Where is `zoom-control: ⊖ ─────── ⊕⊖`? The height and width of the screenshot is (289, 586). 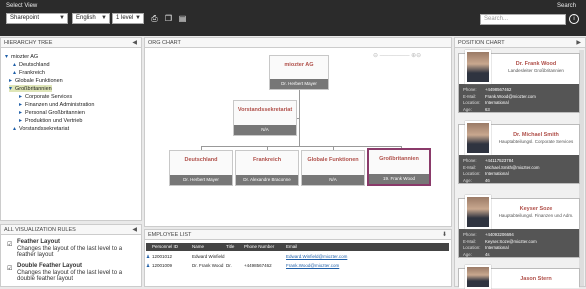
zoom-control: ⊖ ─────── ⊕⊖ is located at coordinates (408, 56).